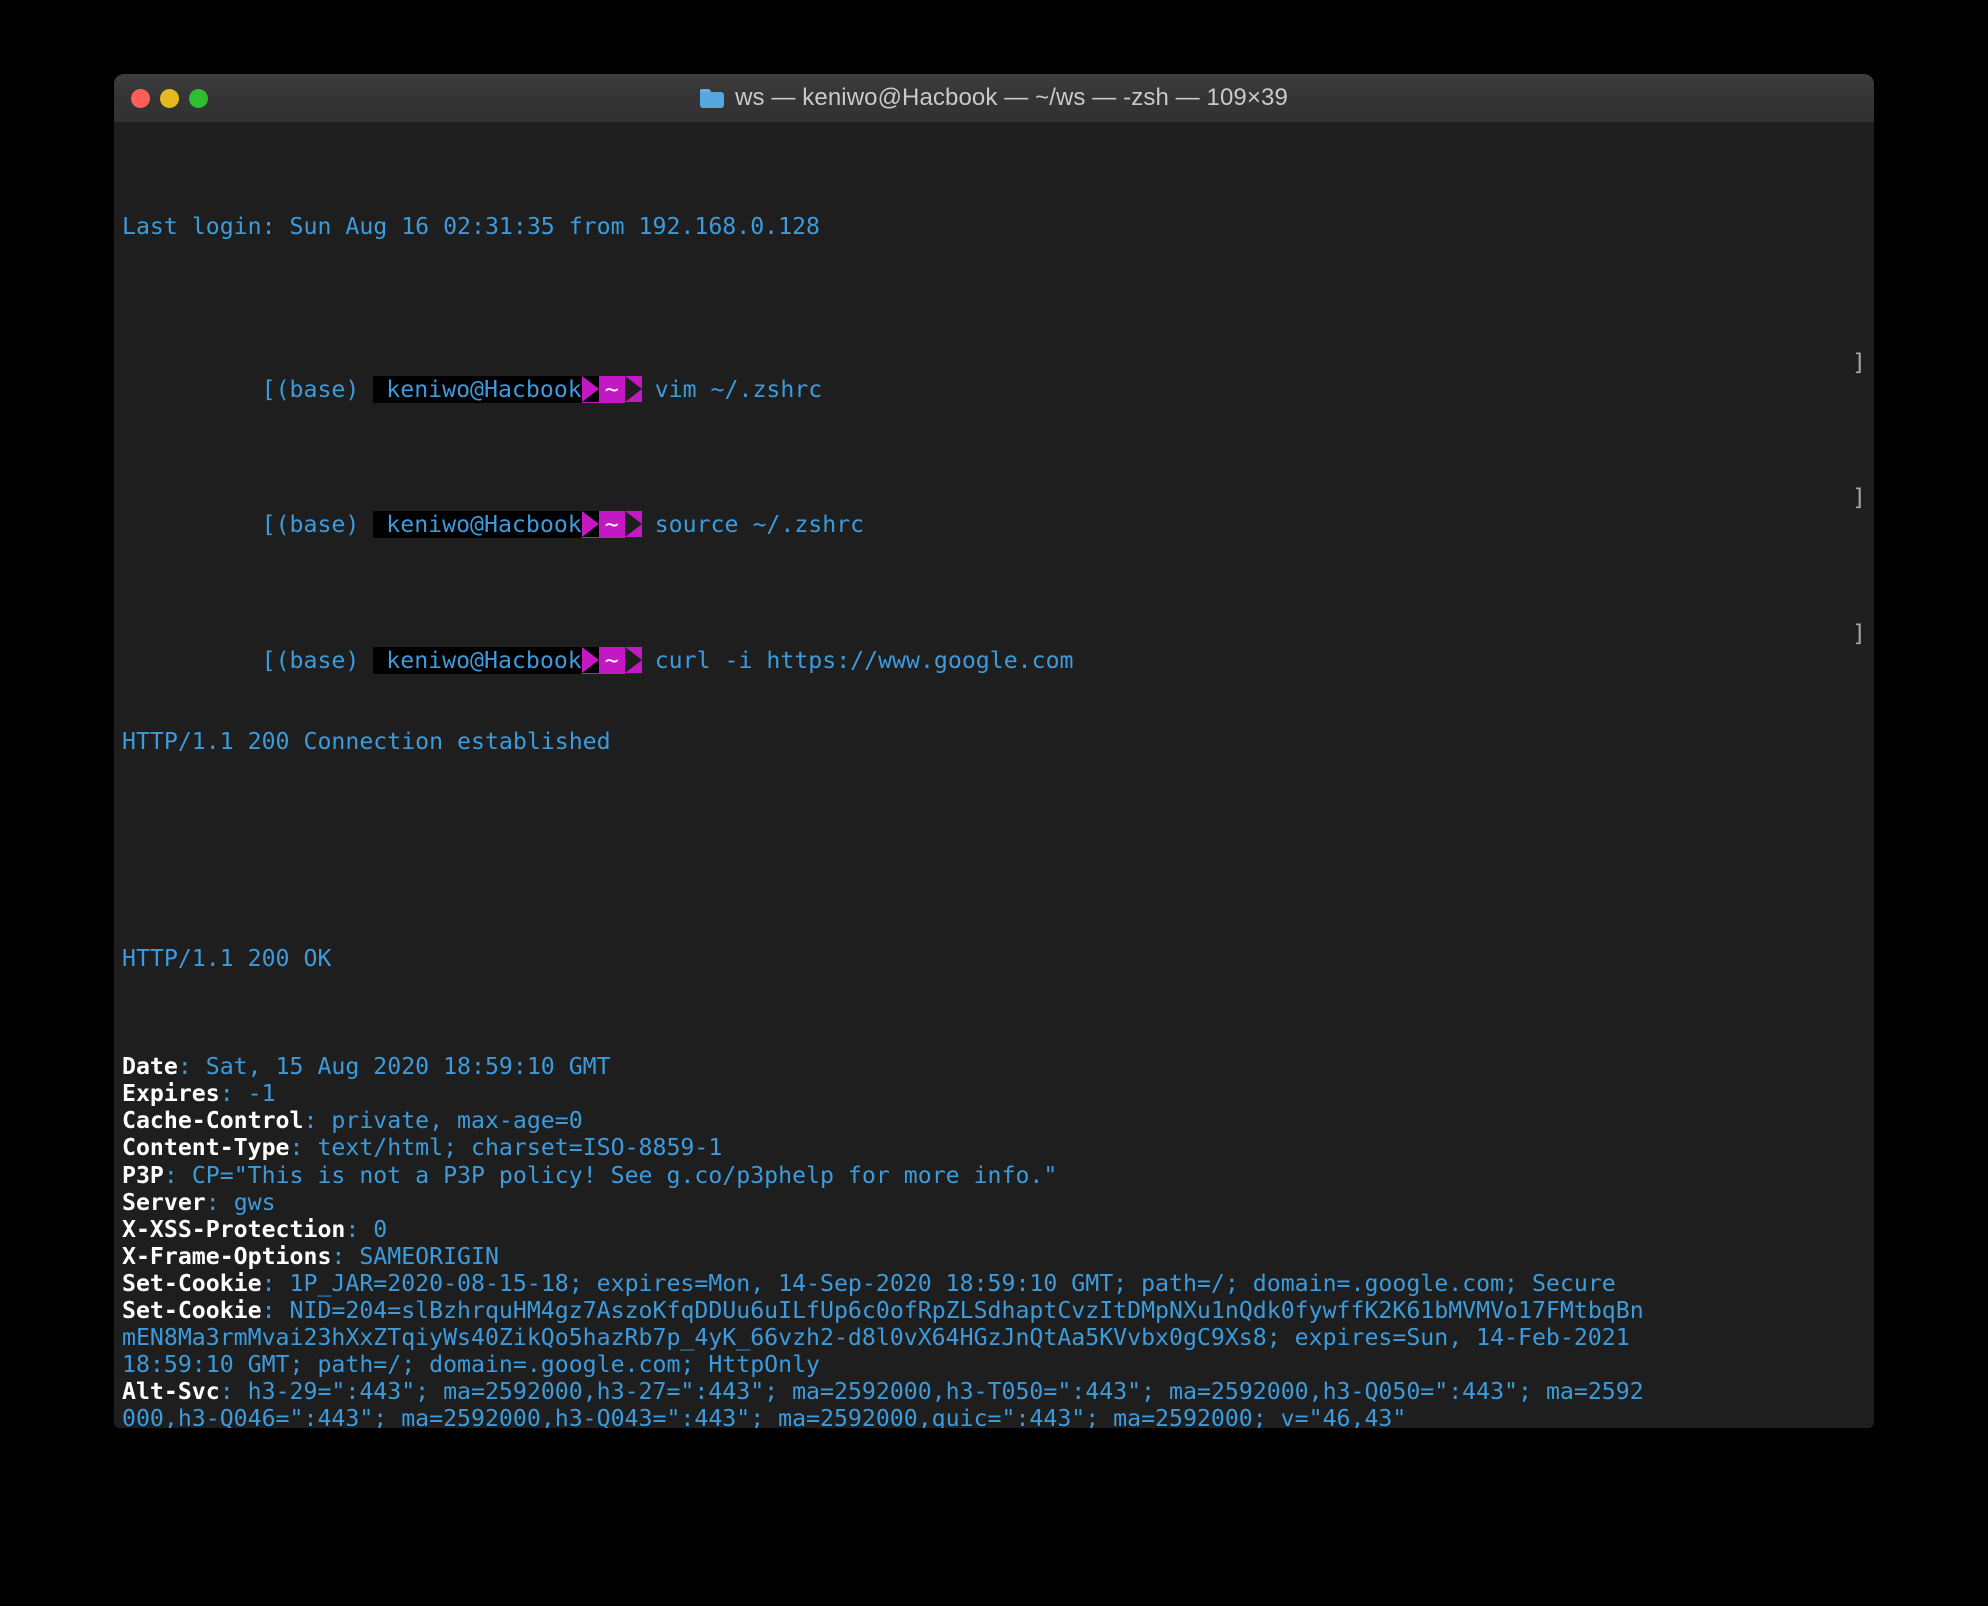 The height and width of the screenshot is (1606, 1988). Describe the element at coordinates (738, 389) in the screenshot. I see `prompt-command: vim ~/.zshrc` at that location.